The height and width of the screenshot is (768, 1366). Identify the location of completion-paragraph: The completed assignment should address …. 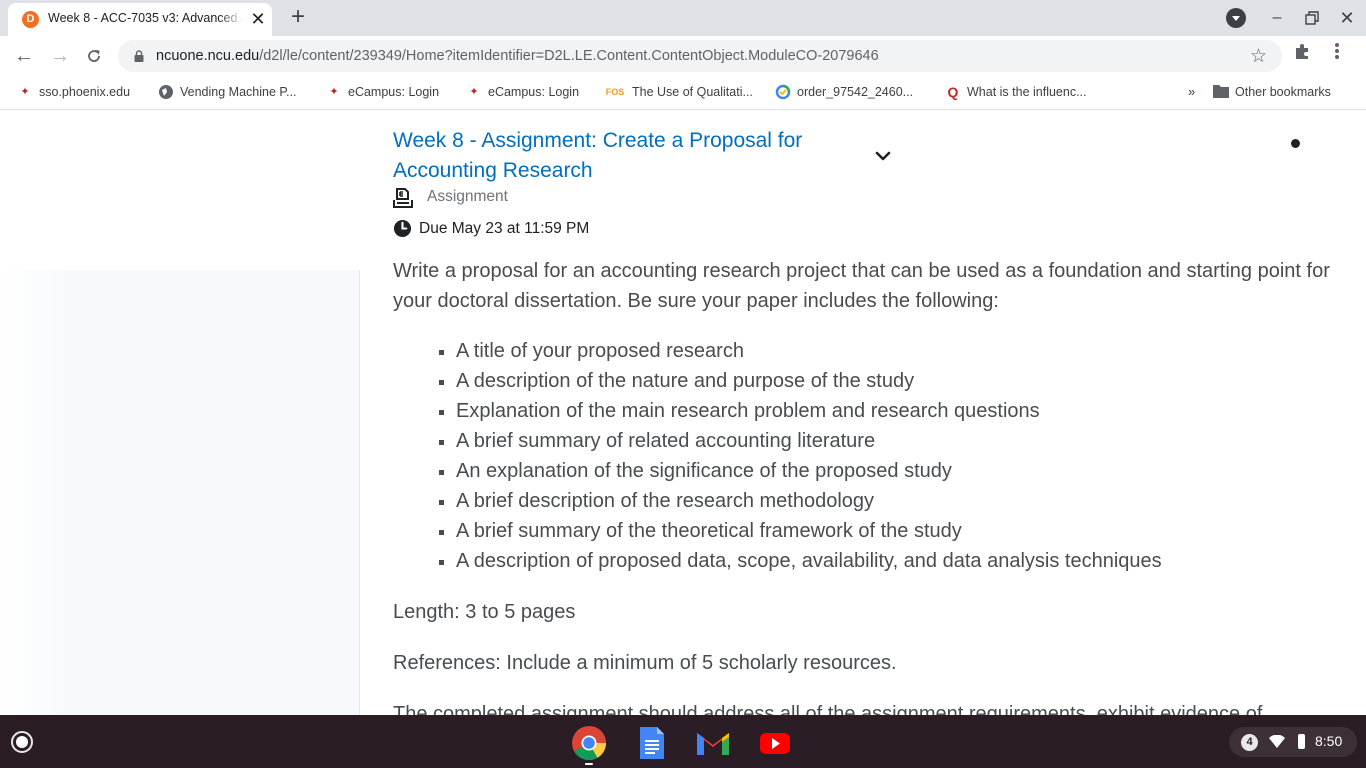
(828, 709).